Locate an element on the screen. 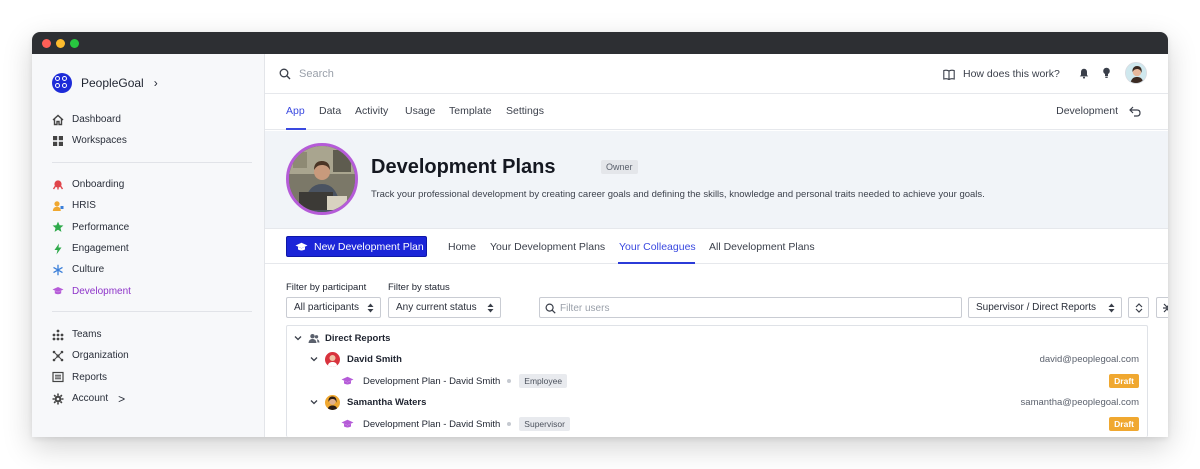 The height and width of the screenshot is (469, 1200). sidebar-item-performance: Performance is located at coordinates (152, 227).